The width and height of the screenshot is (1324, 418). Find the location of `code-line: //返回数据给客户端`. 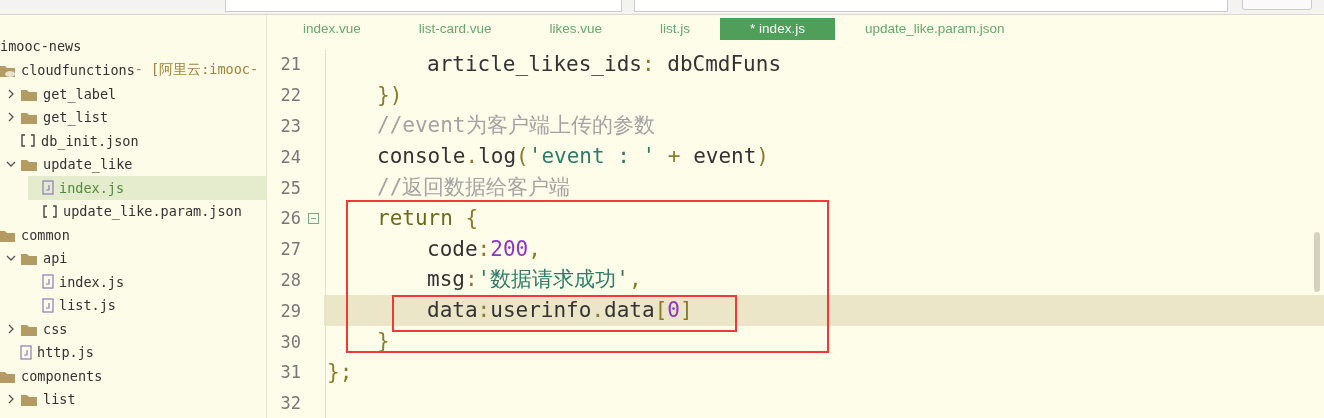

code-line: //返回数据给客户端 is located at coordinates (474, 188).